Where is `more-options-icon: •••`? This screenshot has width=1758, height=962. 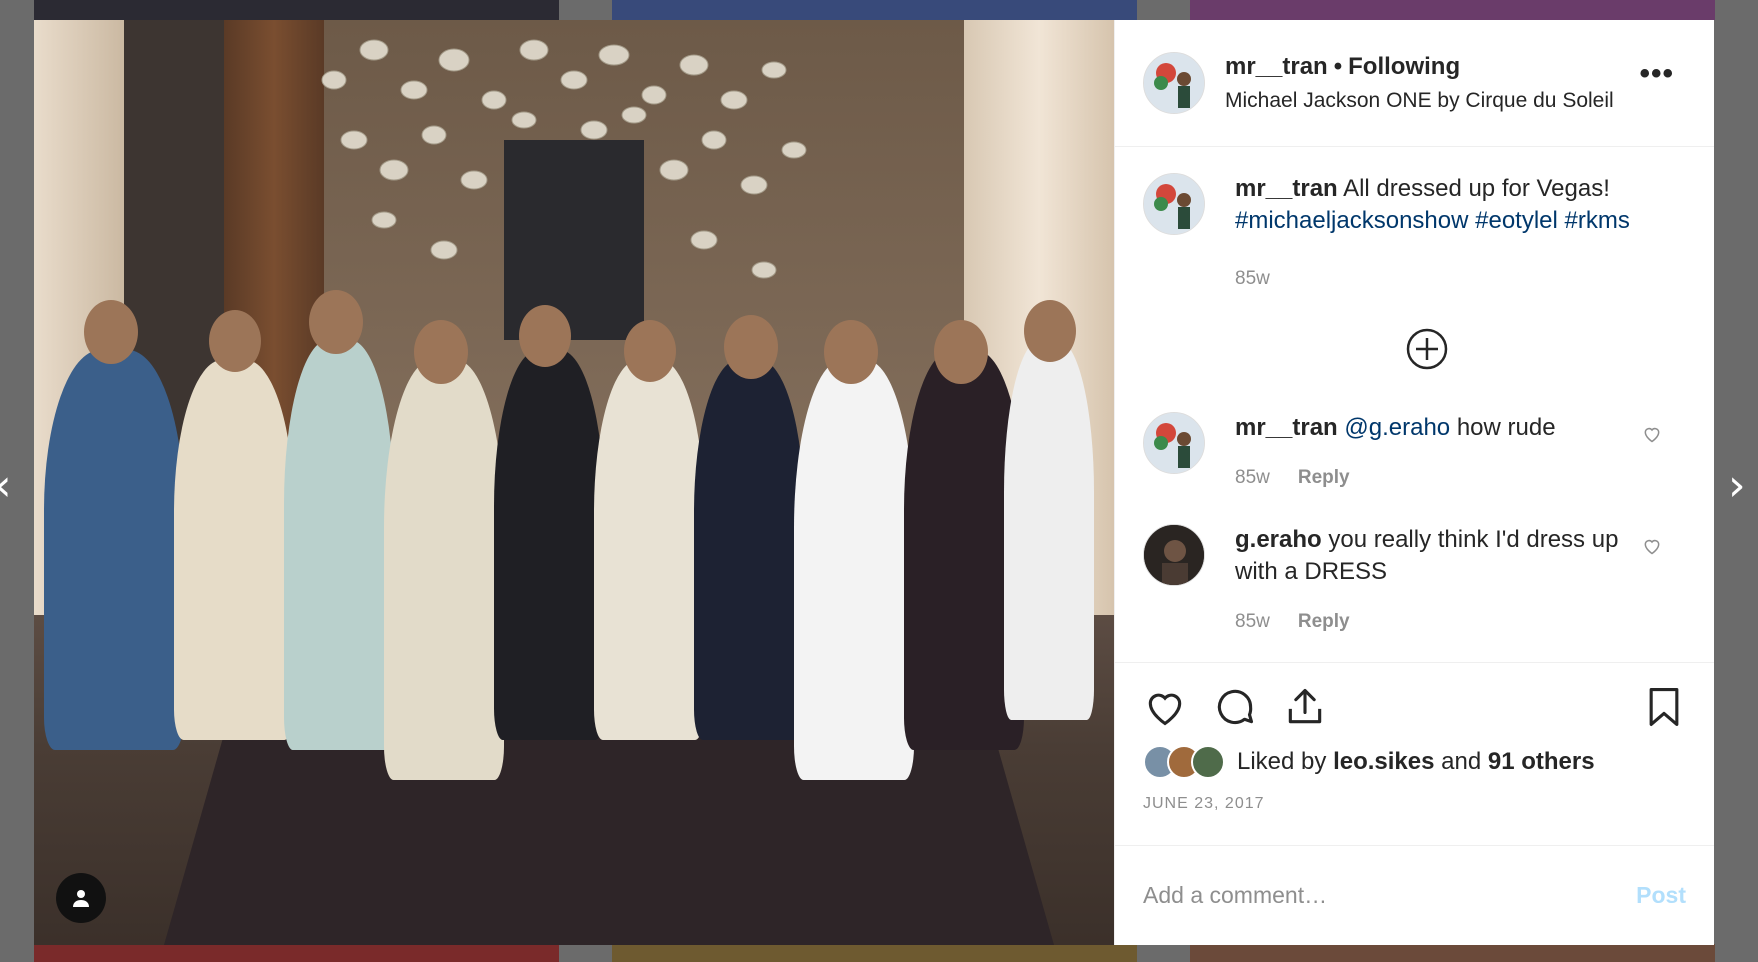 more-options-icon: ••• is located at coordinates (1656, 74).